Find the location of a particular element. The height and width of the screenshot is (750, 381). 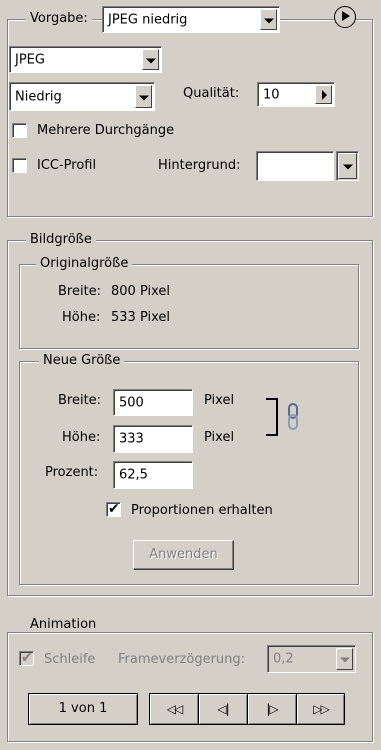

background-color-field is located at coordinates (295, 166).